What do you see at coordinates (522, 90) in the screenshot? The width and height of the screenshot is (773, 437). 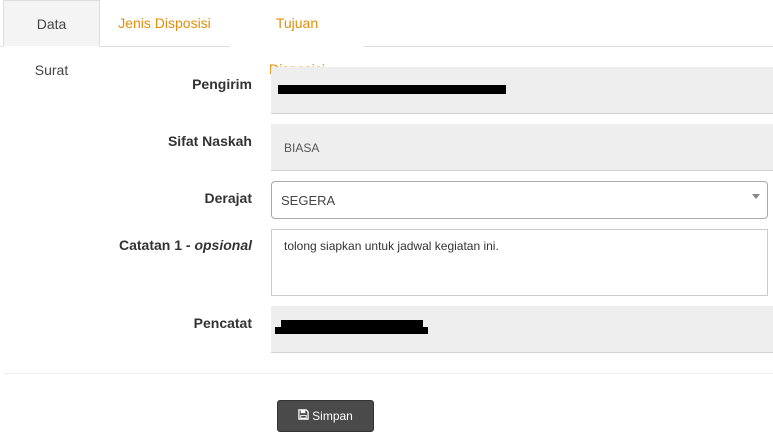 I see `pengirim-field` at bounding box center [522, 90].